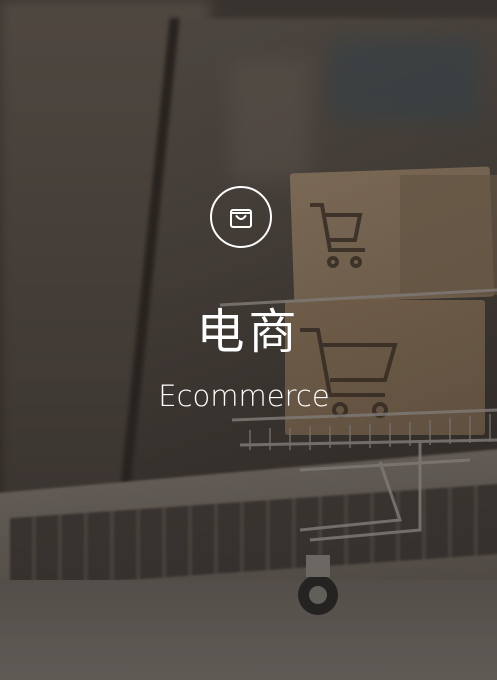  I want to click on shopping-bag-icon, so click(241, 217).